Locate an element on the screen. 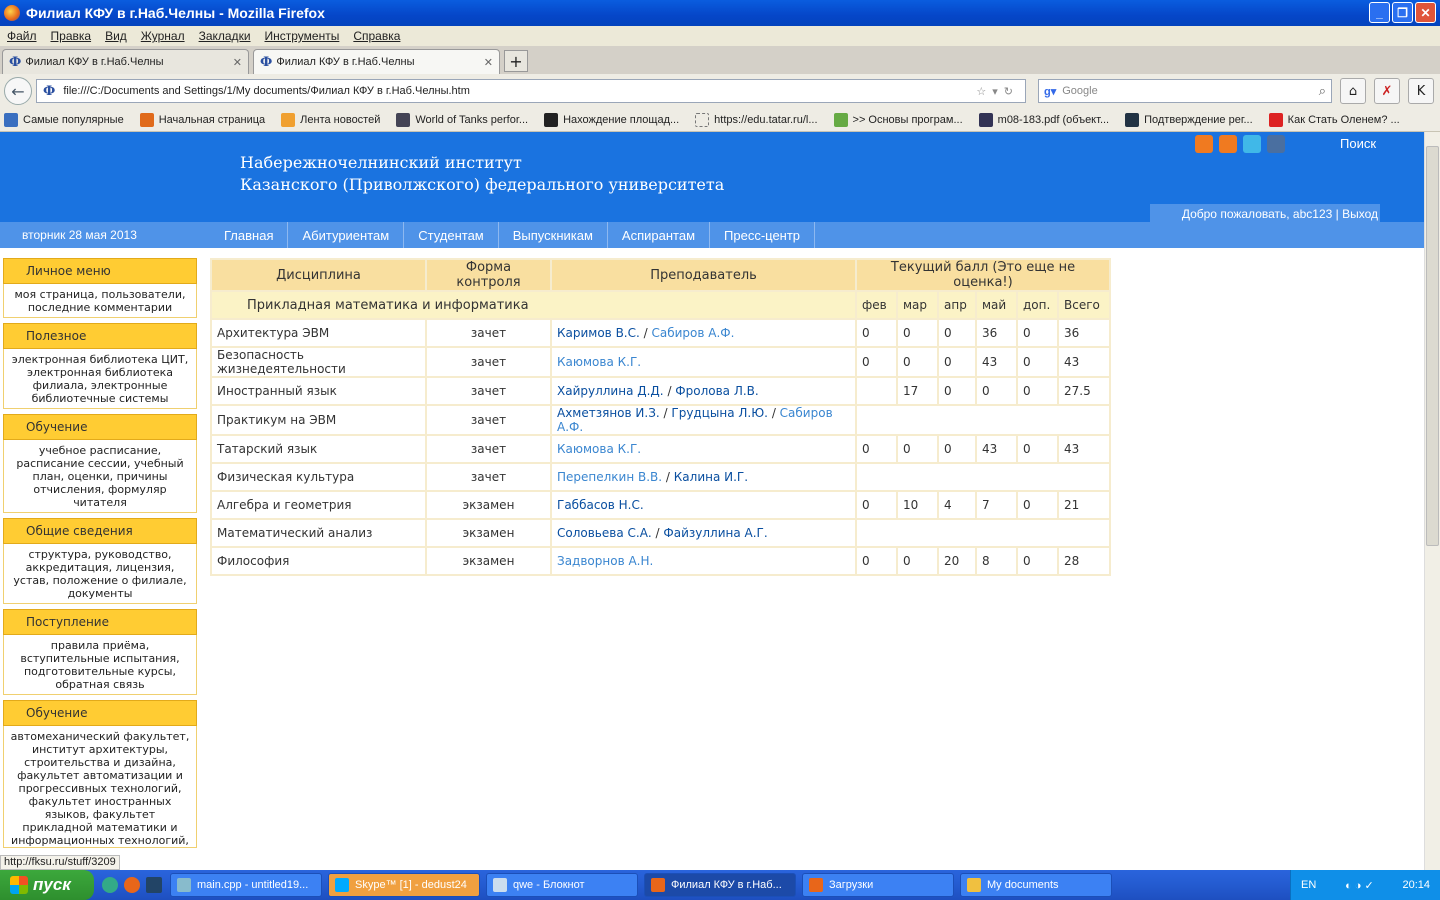 The width and height of the screenshot is (1440, 900). teacher-link: Файзуллина А.Г. is located at coordinates (715, 533).